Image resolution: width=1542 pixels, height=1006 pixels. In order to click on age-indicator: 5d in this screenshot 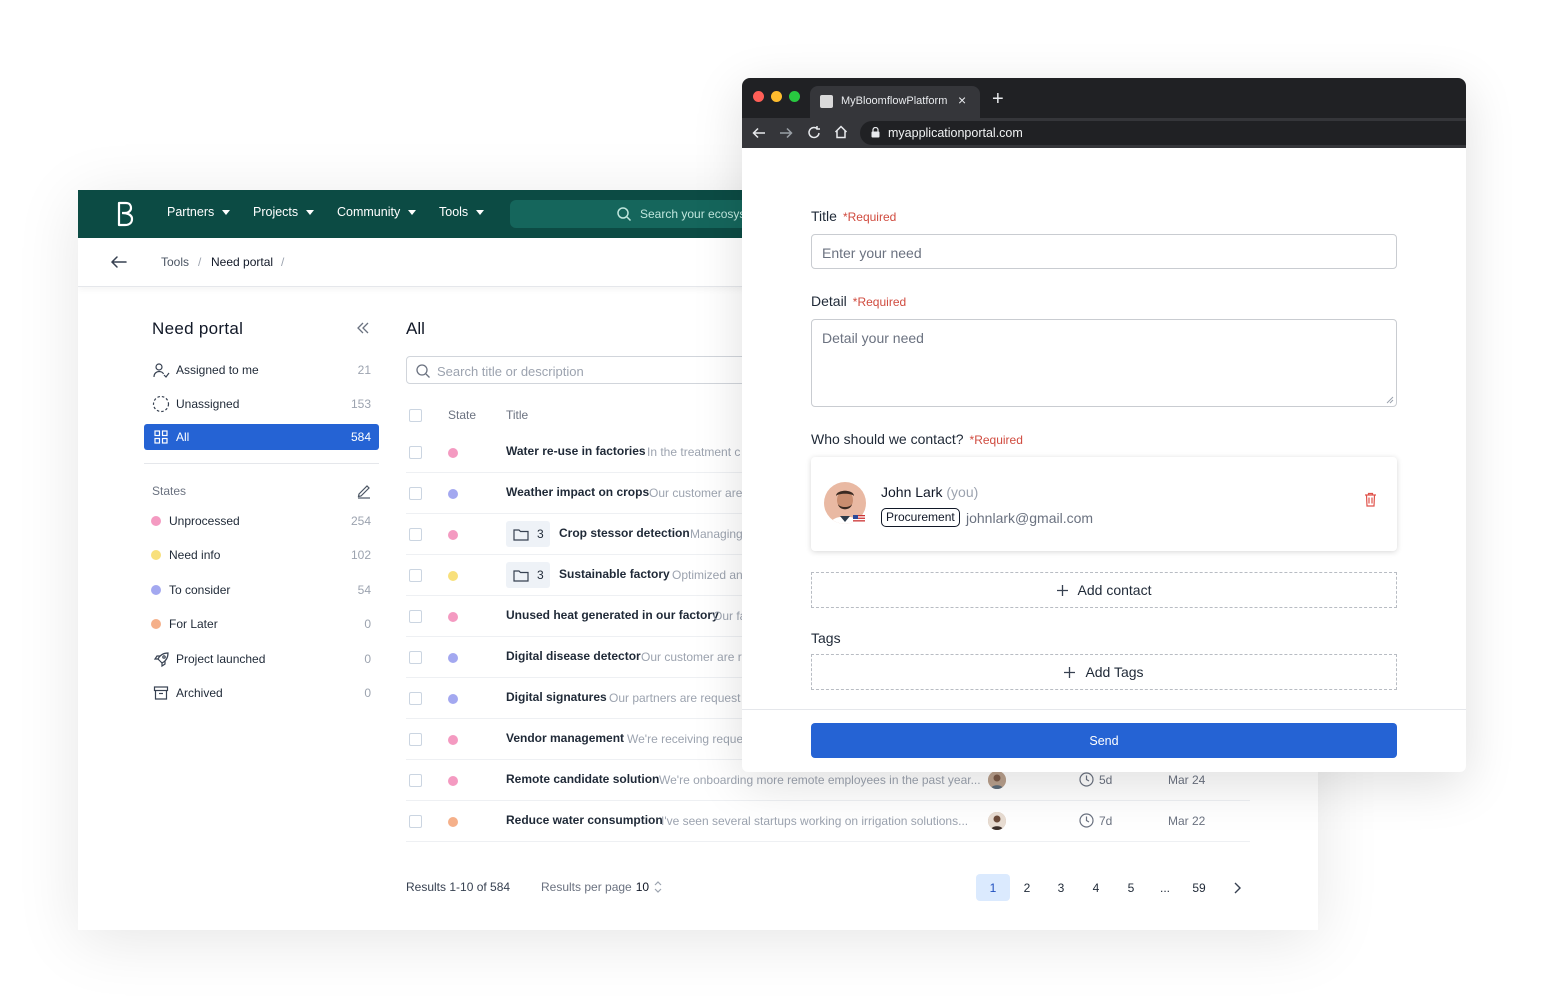, I will do `click(1095, 779)`.